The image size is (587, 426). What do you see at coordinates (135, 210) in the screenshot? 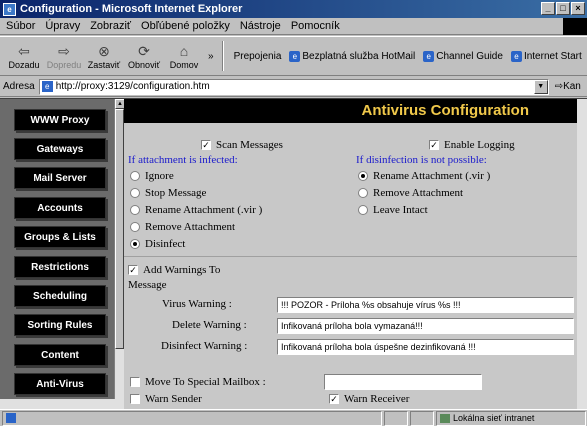
I see `radio-rename` at bounding box center [135, 210].